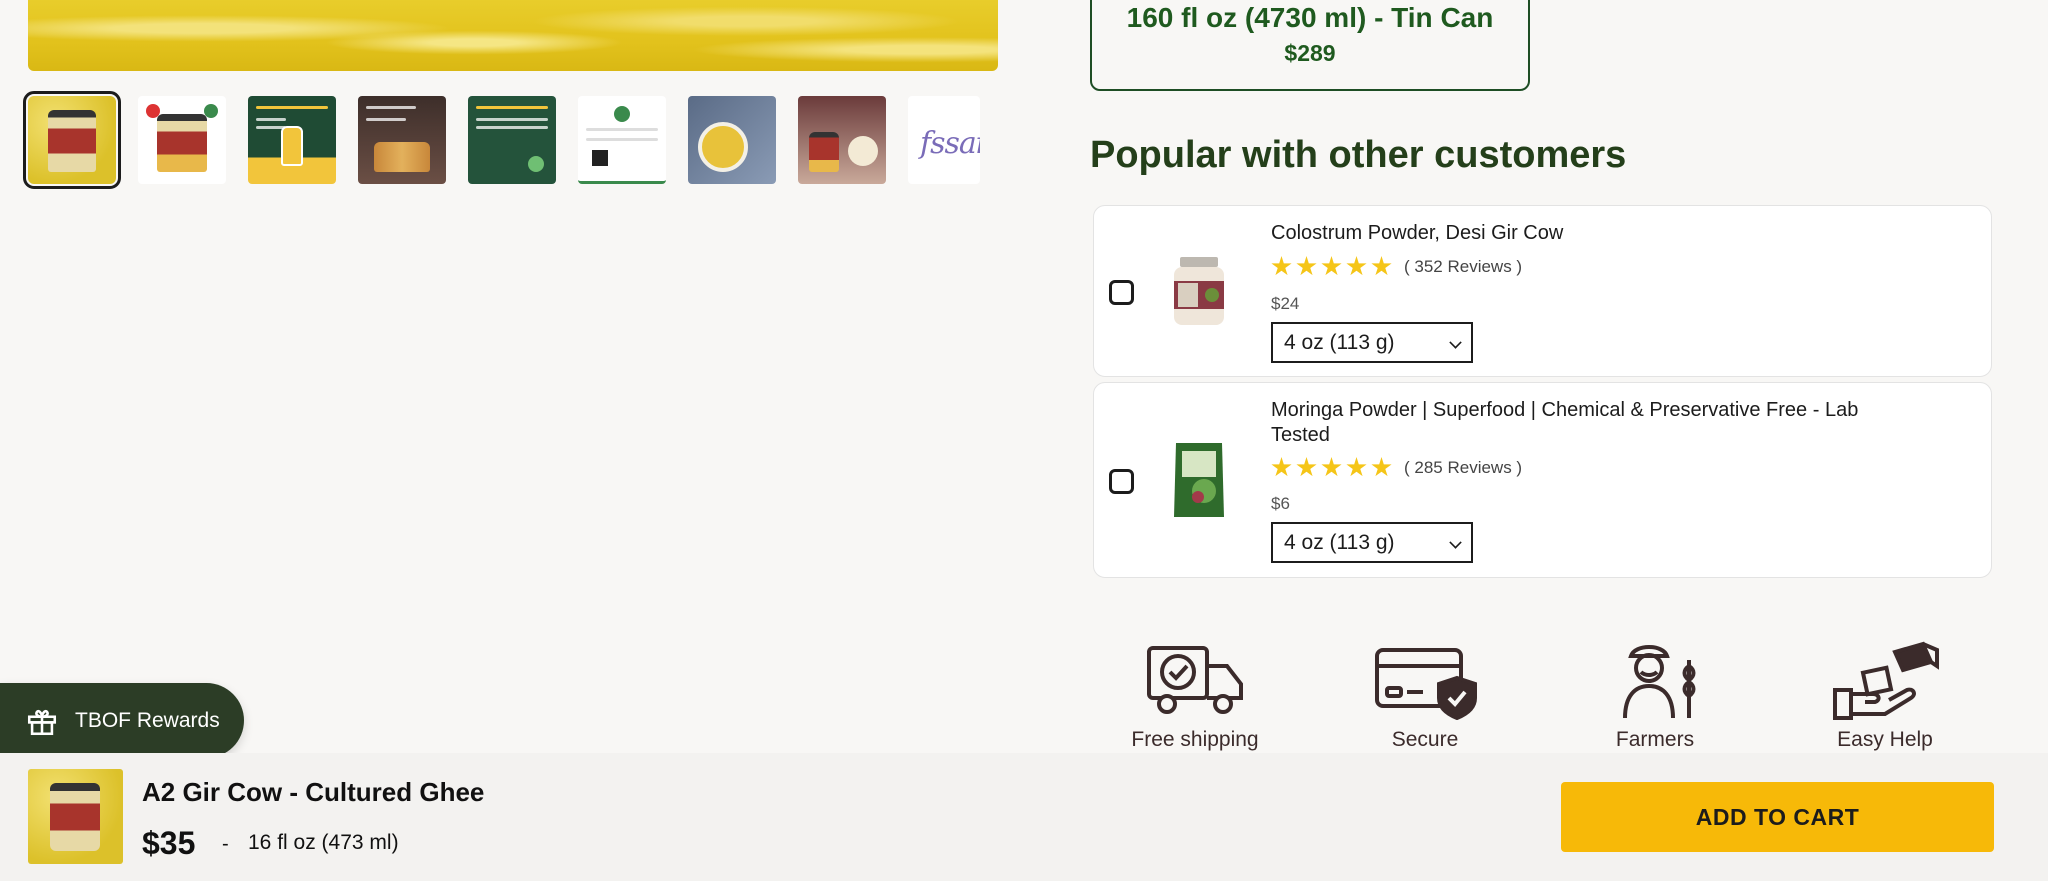  Describe the element at coordinates (1195, 739) in the screenshot. I see `feature-label: Free shipping` at that location.